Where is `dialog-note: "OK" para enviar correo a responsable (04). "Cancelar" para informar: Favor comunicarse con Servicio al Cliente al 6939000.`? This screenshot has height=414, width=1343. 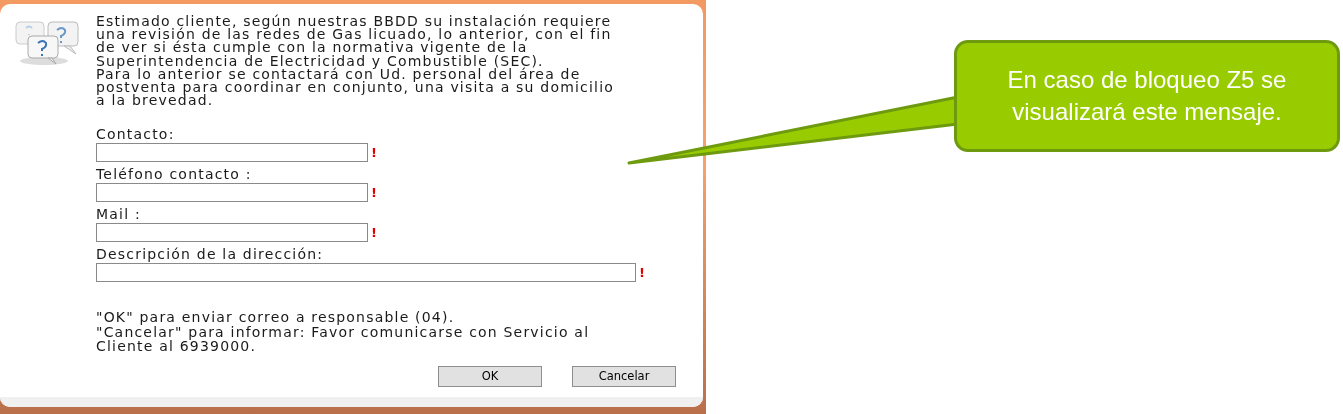 dialog-note: "OK" para enviar correo a responsable (04). "Cancelar" para informar: Favor comunicarse con Servicio al Cliente al 6939000. is located at coordinates (343, 332).